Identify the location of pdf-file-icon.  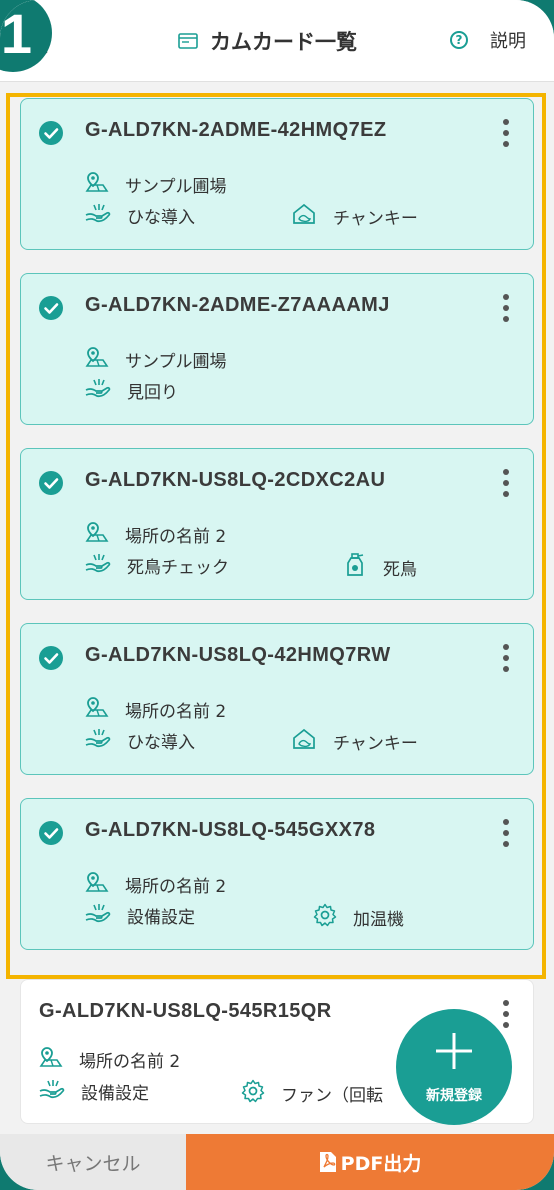
(327, 1162).